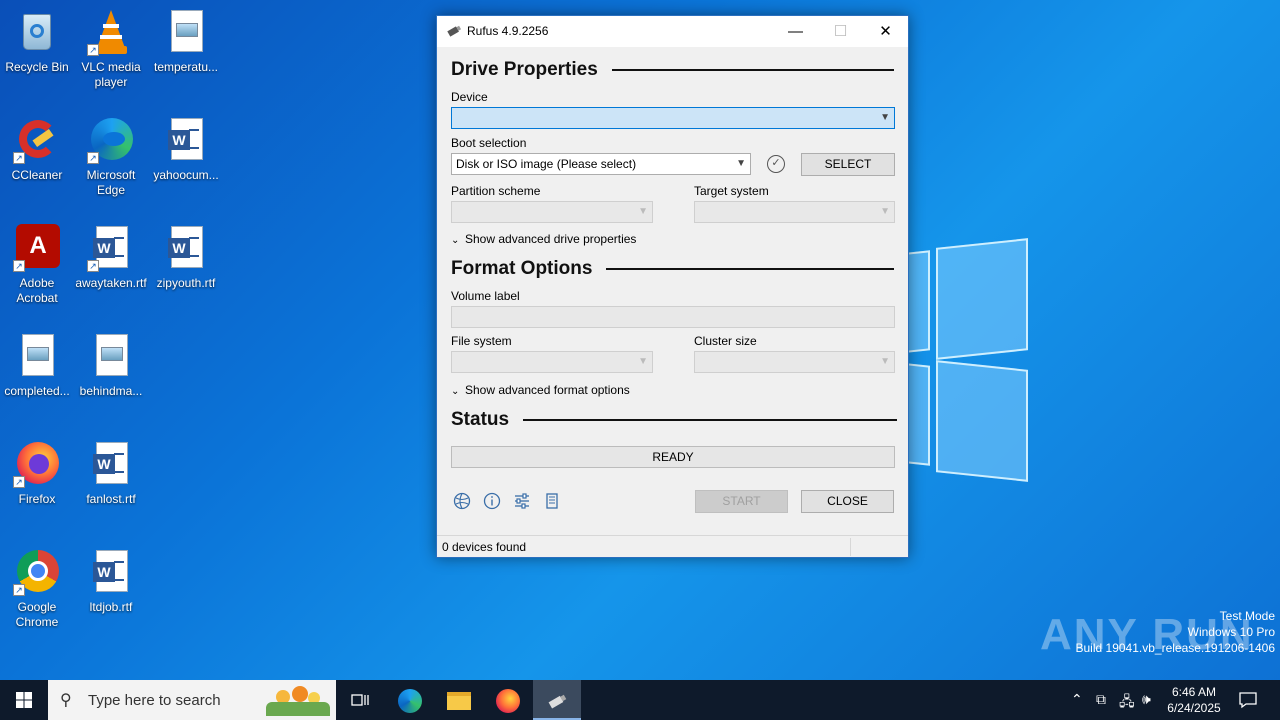  I want to click on device-dropdown: ▼, so click(673, 118).